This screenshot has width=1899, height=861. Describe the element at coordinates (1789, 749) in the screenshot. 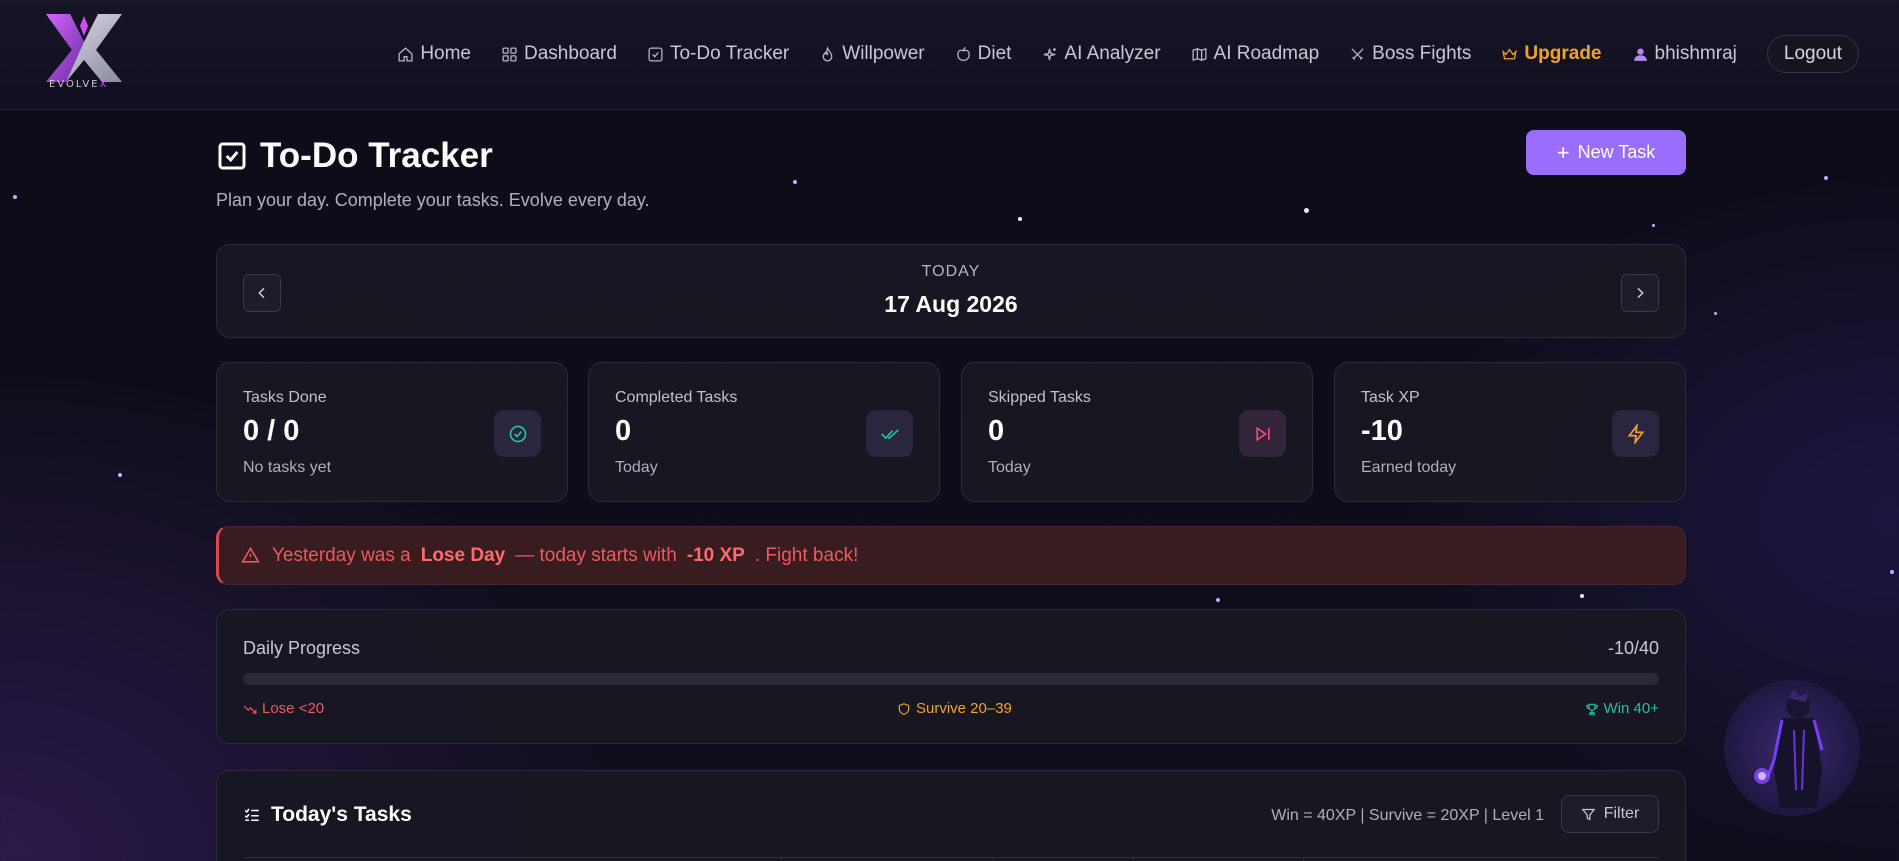

I see `character-avatar-icon` at that location.